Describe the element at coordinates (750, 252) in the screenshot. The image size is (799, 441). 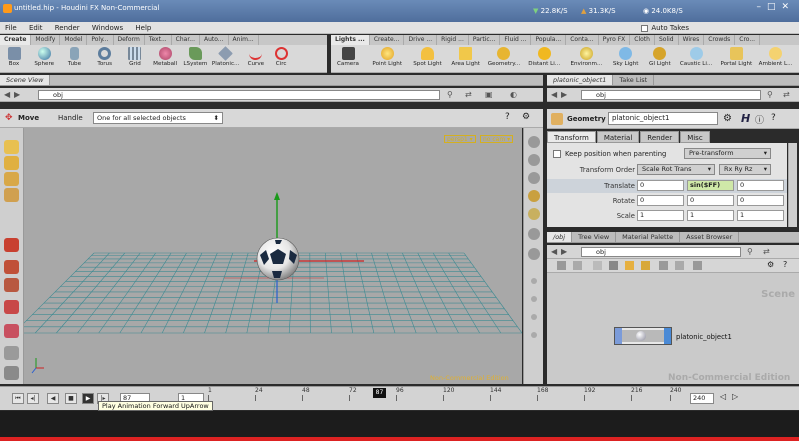
I see `net-pin-icon: ⚲` at that location.